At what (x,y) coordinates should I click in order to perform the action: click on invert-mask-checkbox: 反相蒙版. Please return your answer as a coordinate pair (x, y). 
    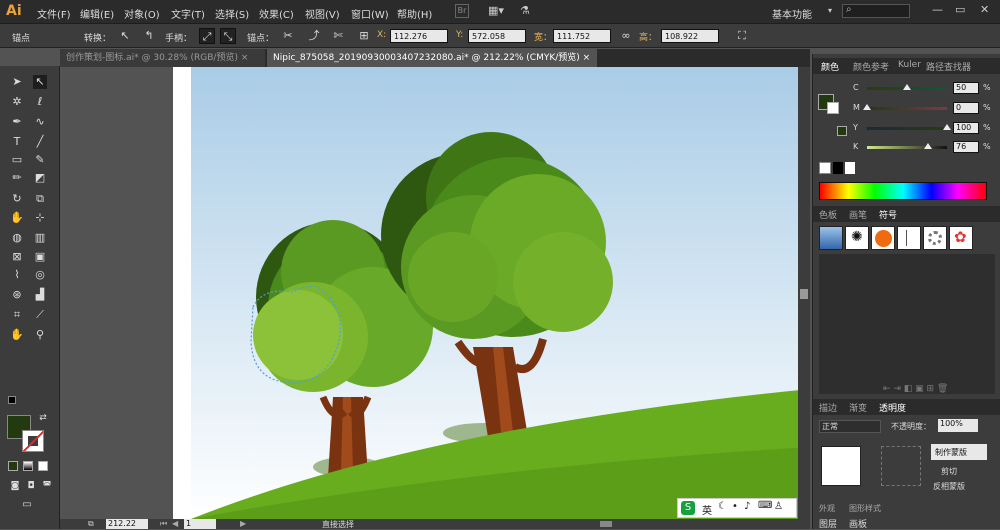
    Looking at the image, I should click on (949, 486).